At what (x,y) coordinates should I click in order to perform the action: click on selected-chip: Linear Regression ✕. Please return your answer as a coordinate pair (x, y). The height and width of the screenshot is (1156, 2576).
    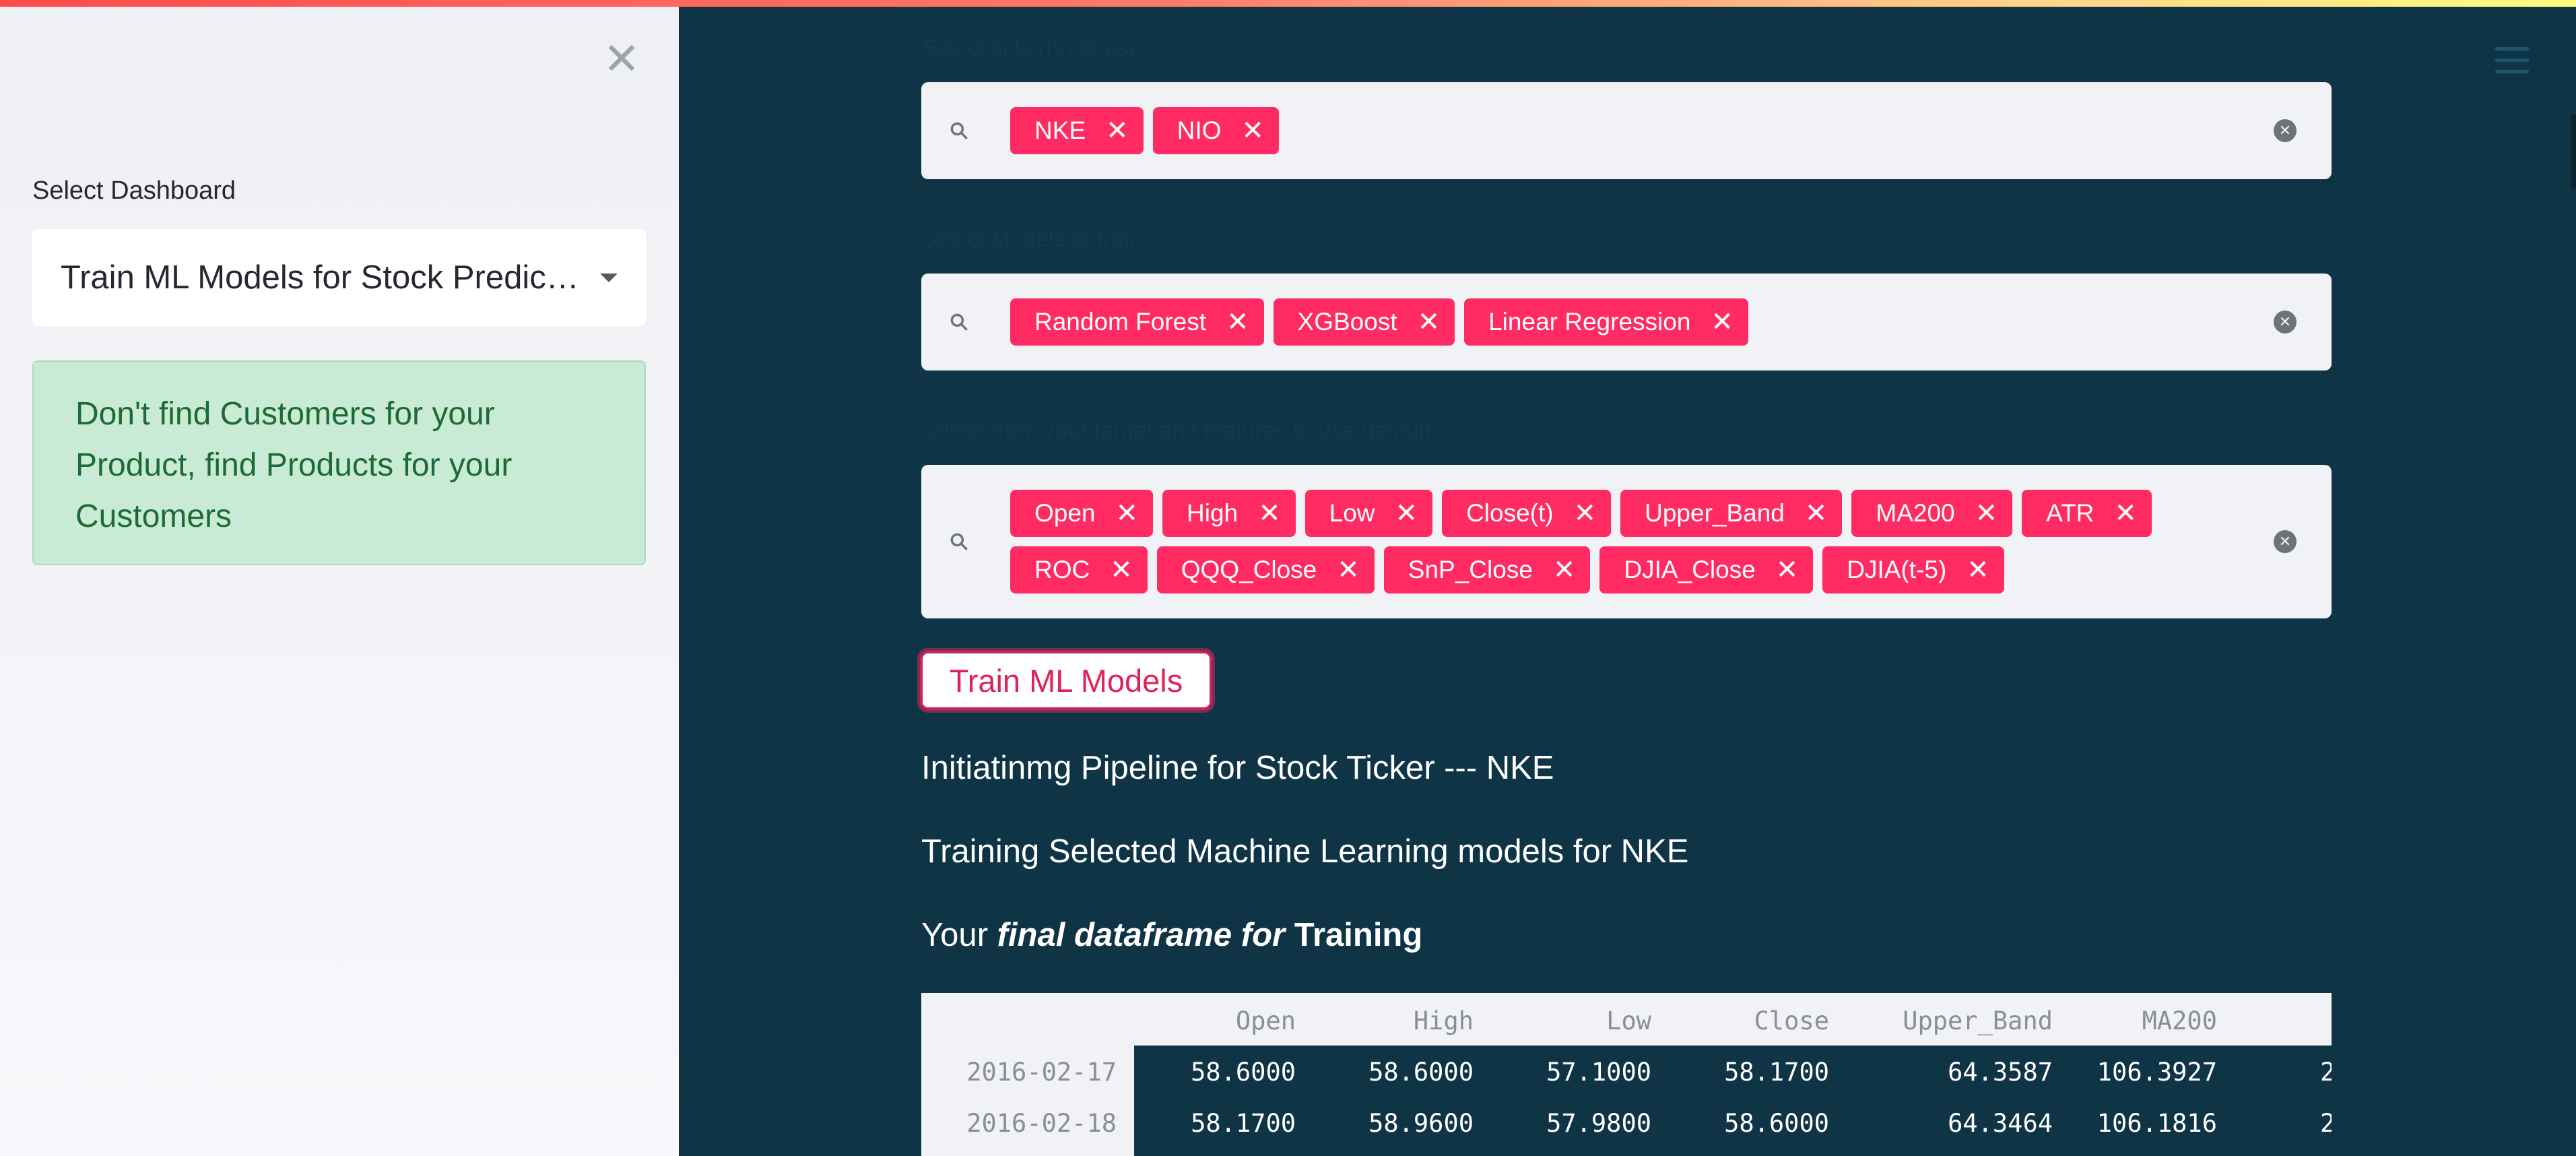
    Looking at the image, I should click on (1606, 322).